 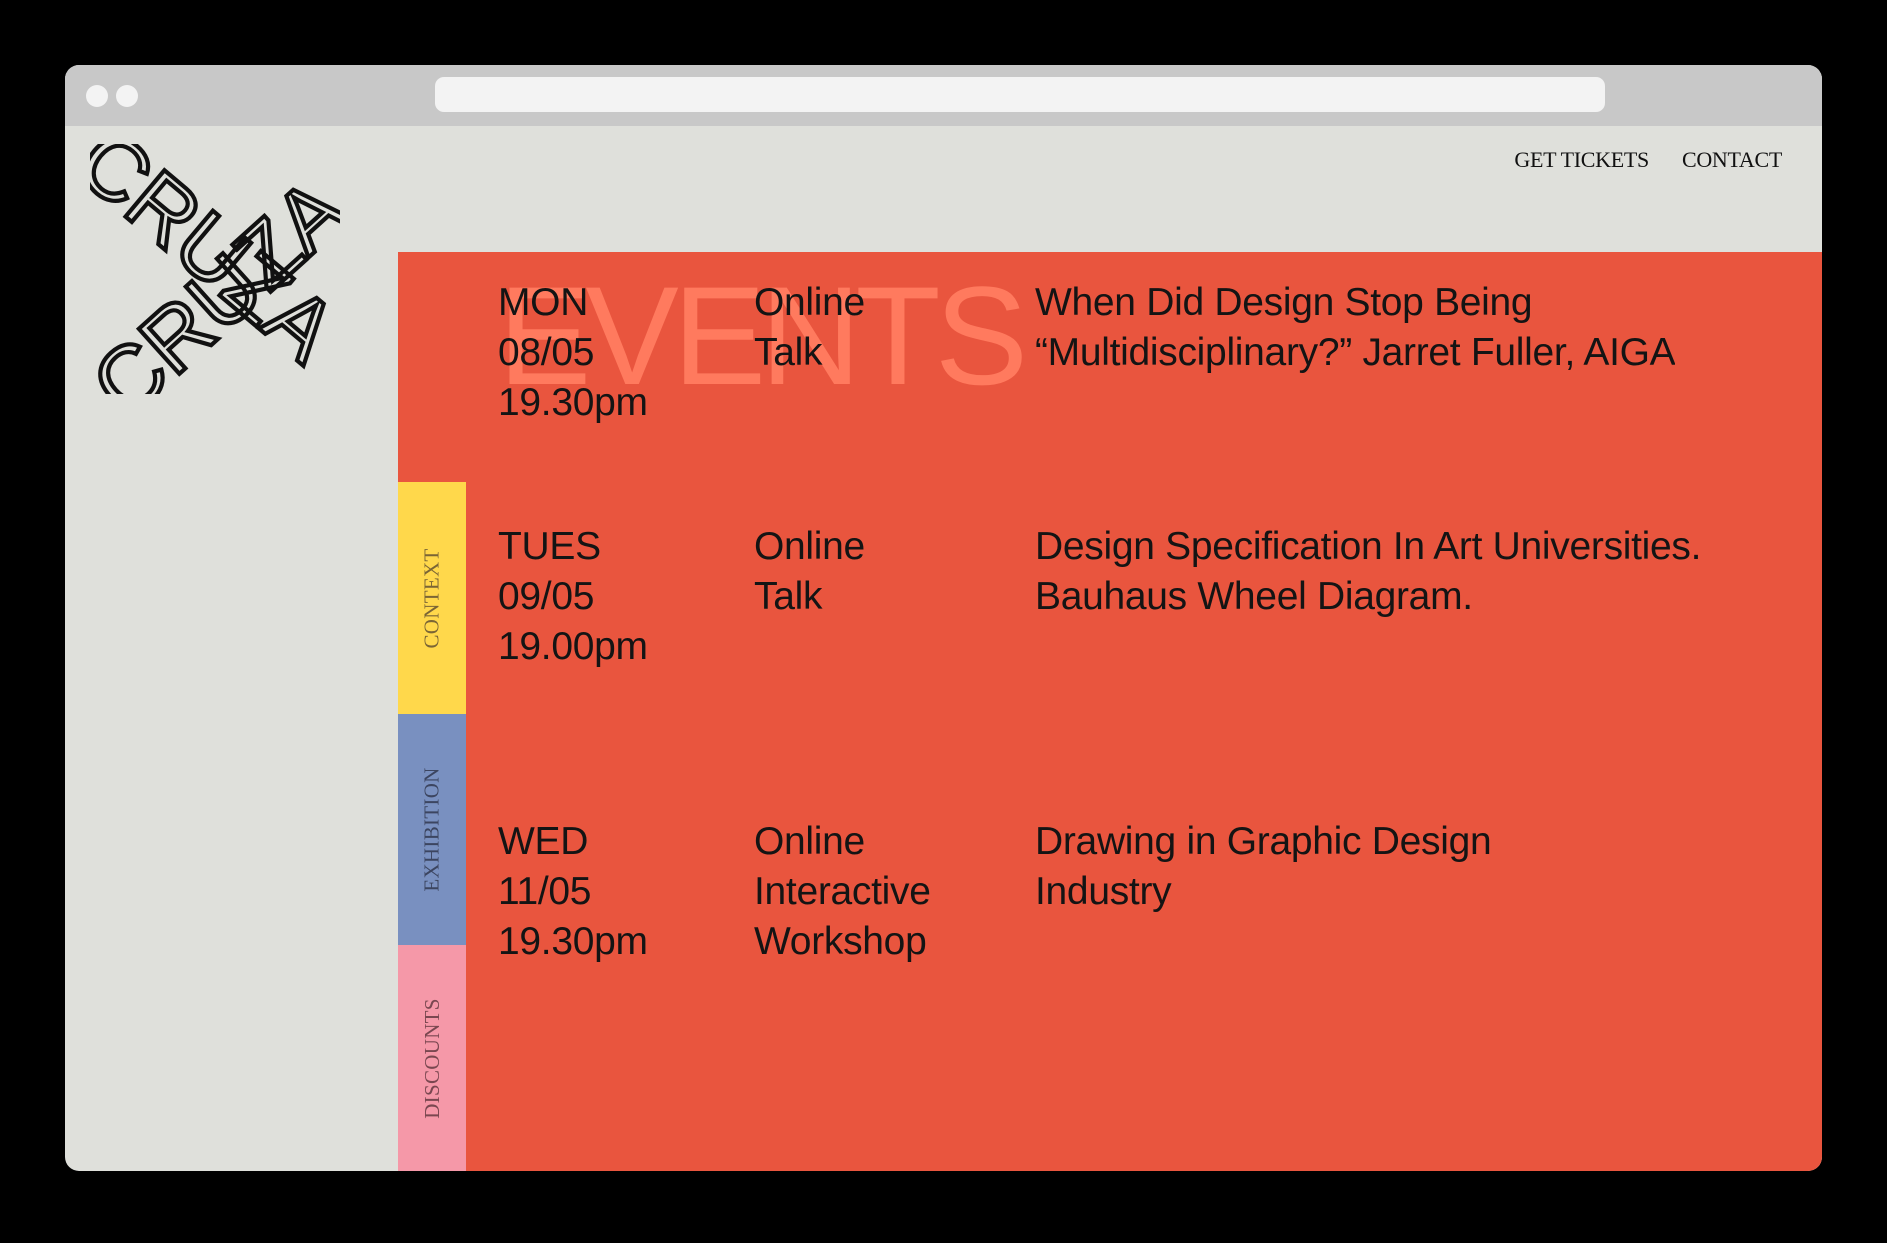 I want to click on event-title-line: Bauhaus Wheel Diagram., so click(x=1254, y=596).